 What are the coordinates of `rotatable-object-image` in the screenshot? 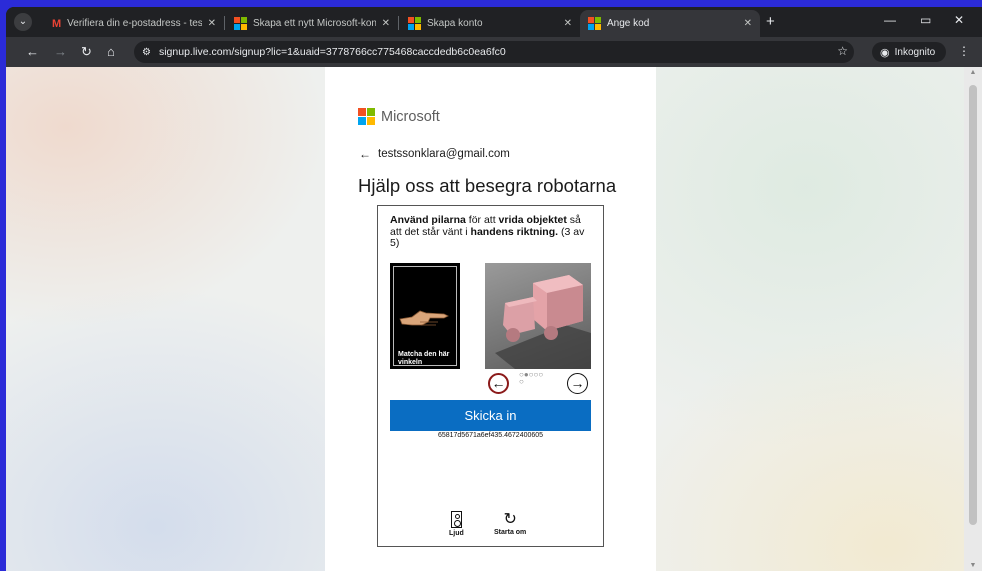 It's located at (538, 316).